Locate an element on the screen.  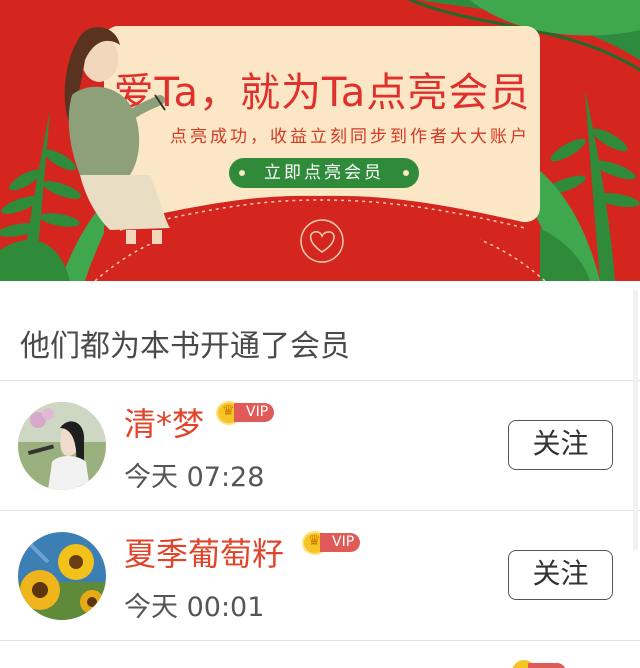
member-name: 夏季葡萄籽 is located at coordinates (204, 552).